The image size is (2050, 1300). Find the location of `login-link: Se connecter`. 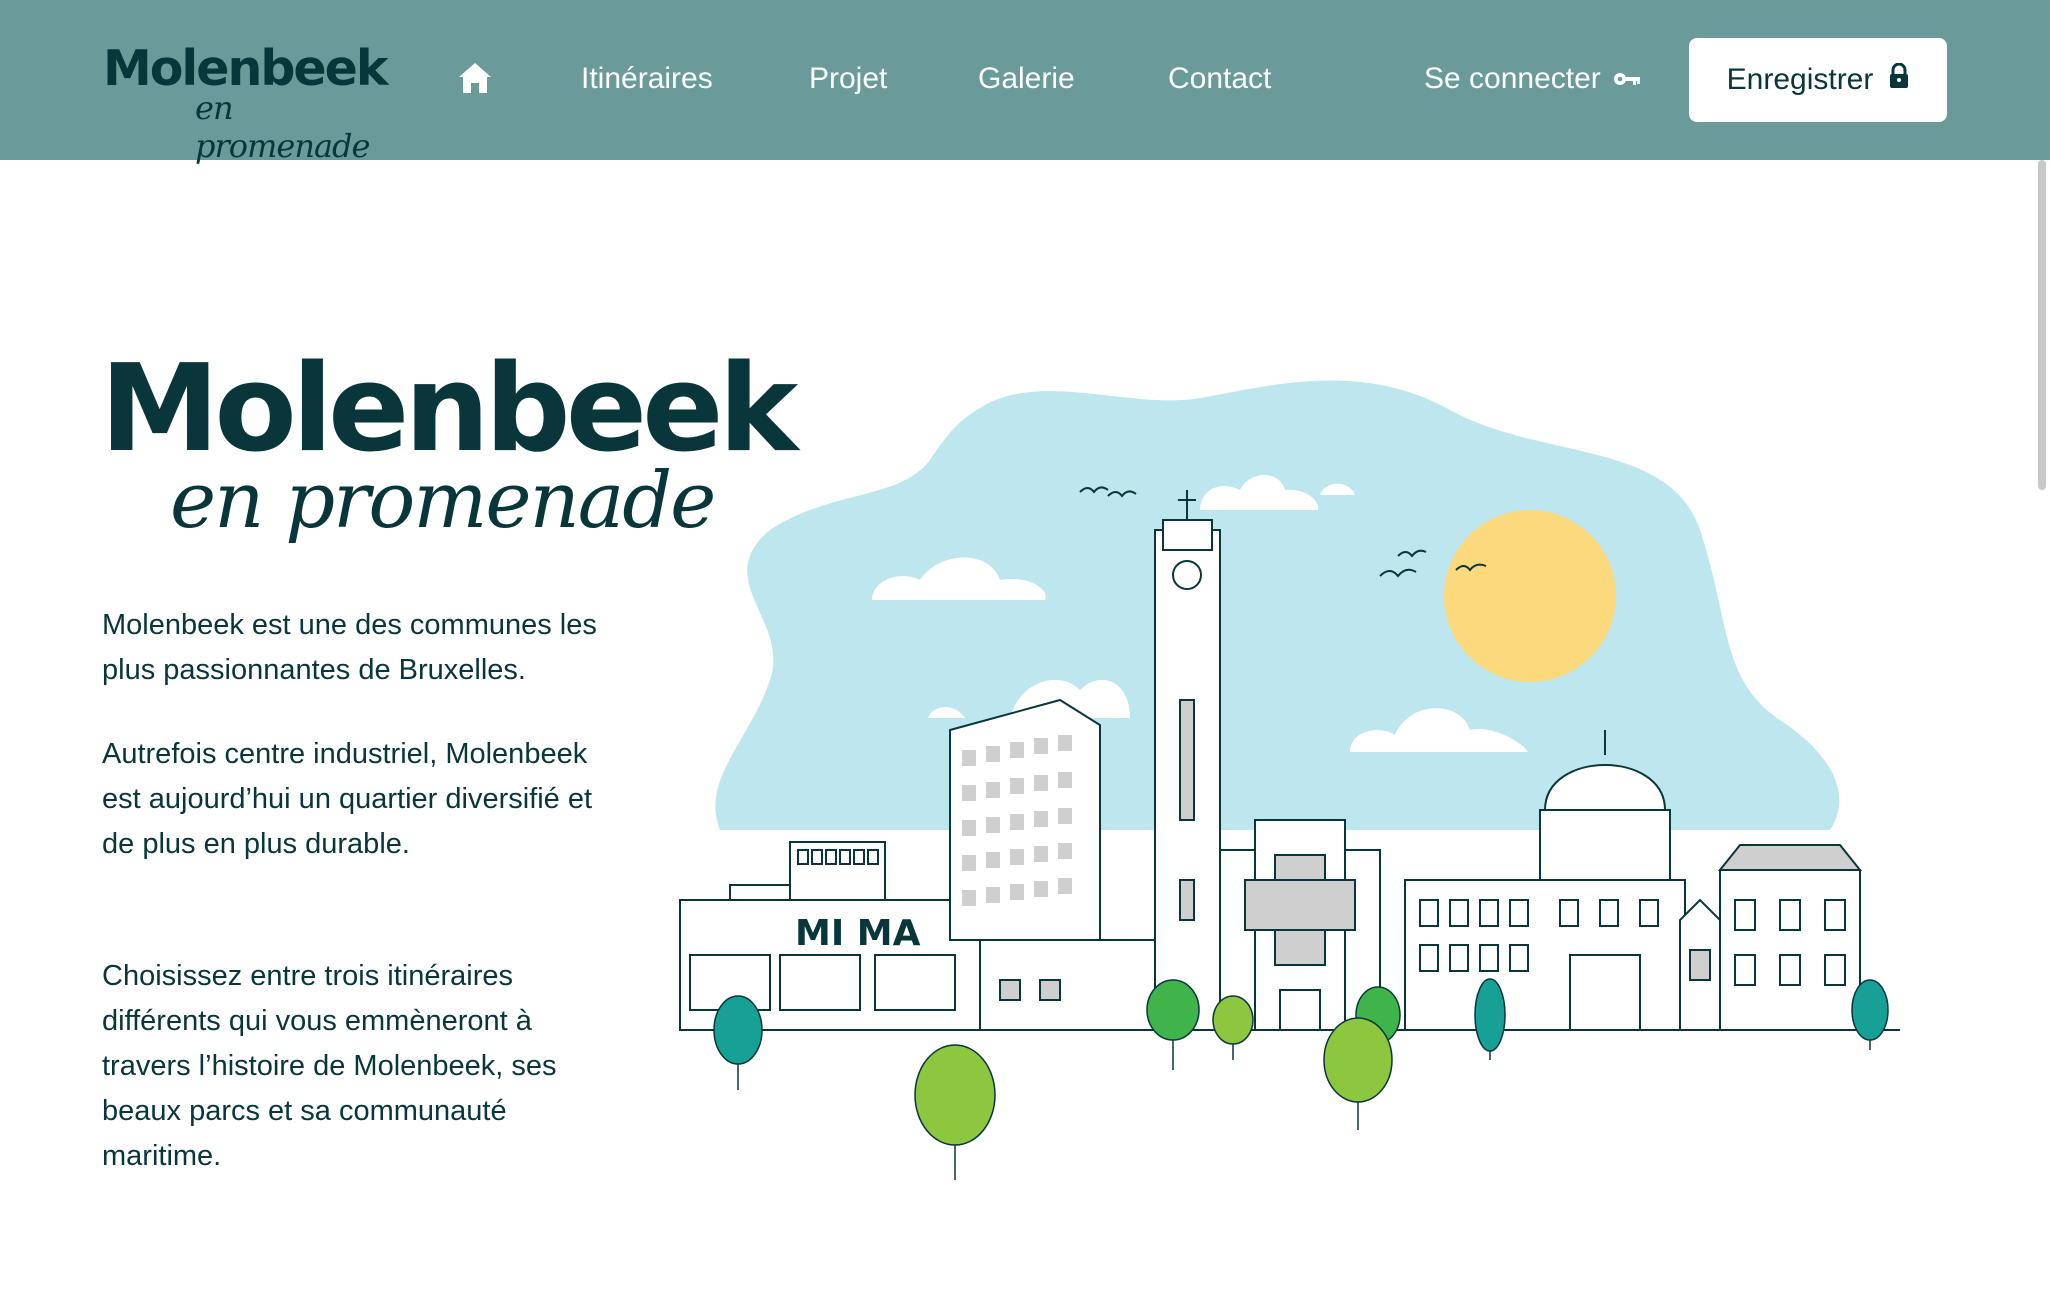

login-link: Se connecter is located at coordinates (1532, 79).